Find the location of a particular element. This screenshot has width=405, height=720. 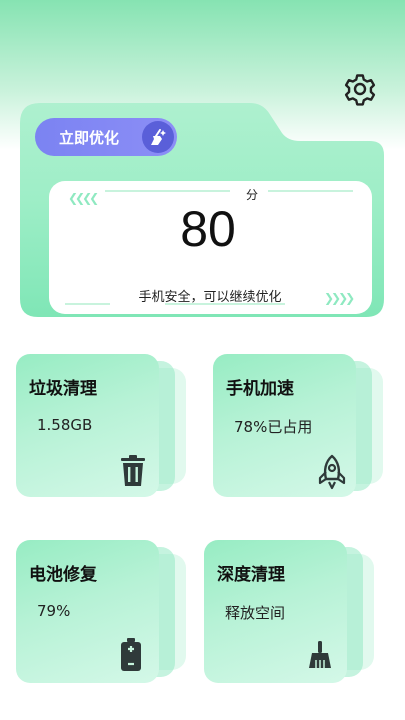

tool-card-deep-clean: 深度清理 释放空间 is located at coordinates (289, 615).